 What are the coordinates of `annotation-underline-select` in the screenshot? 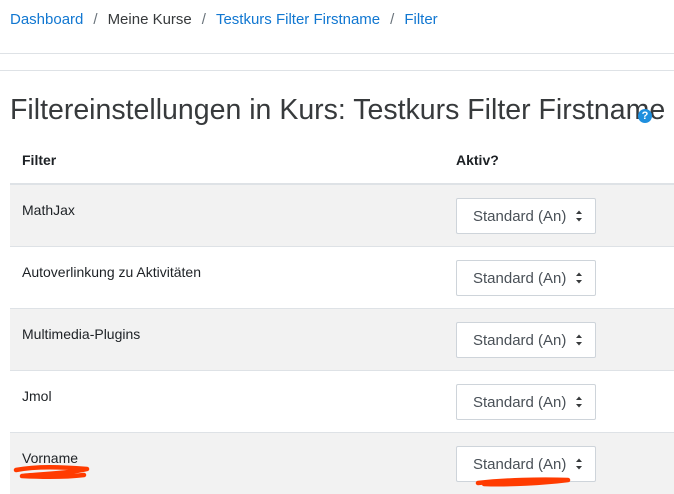 It's located at (523, 482).